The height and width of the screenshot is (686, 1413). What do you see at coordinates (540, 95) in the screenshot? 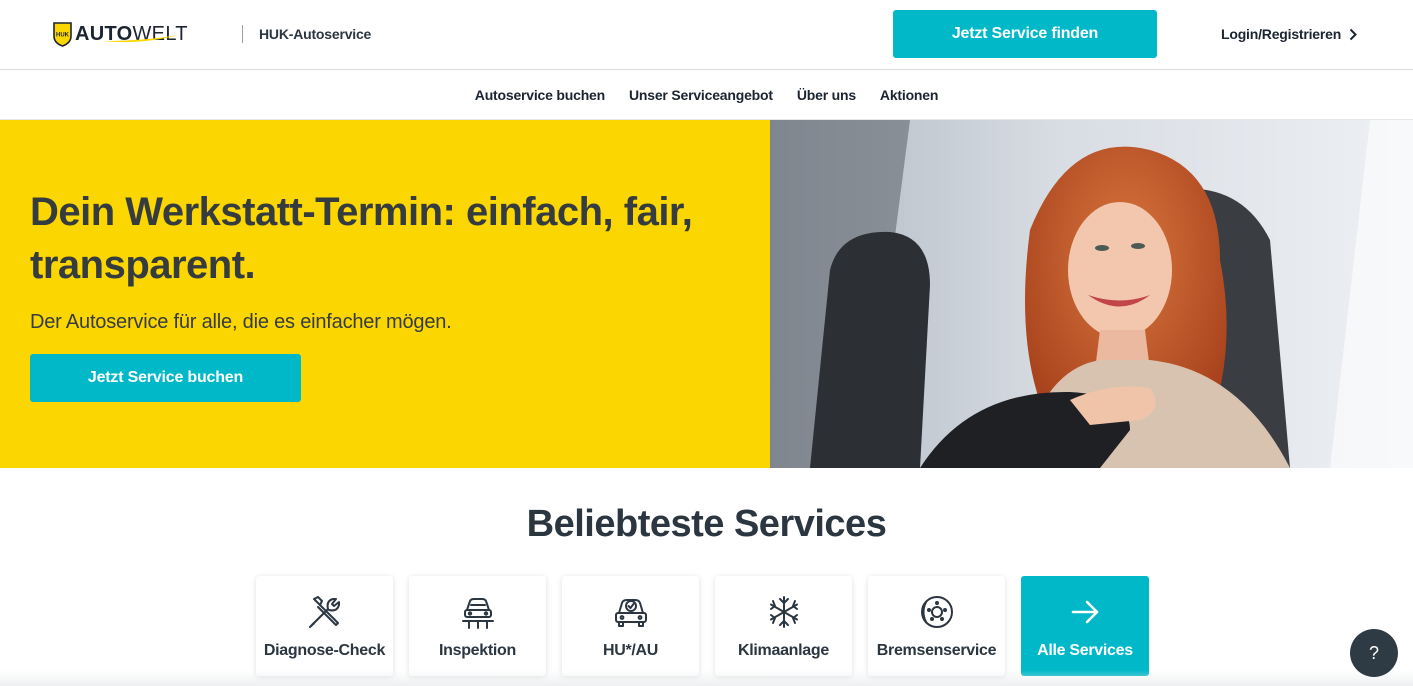
I see `nav-item-autoservice-buchen: Autoservice buchen` at bounding box center [540, 95].